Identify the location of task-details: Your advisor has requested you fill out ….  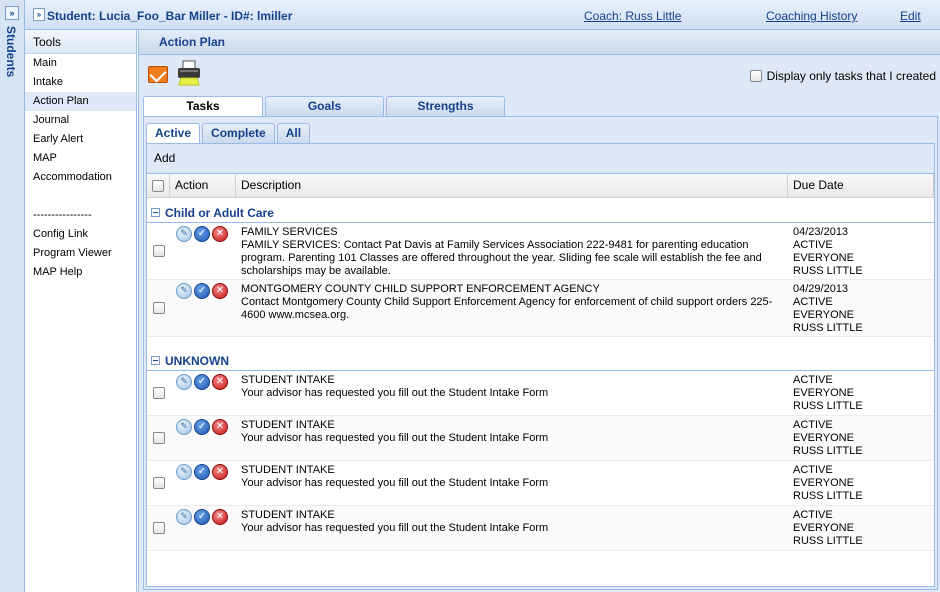
(395, 528).